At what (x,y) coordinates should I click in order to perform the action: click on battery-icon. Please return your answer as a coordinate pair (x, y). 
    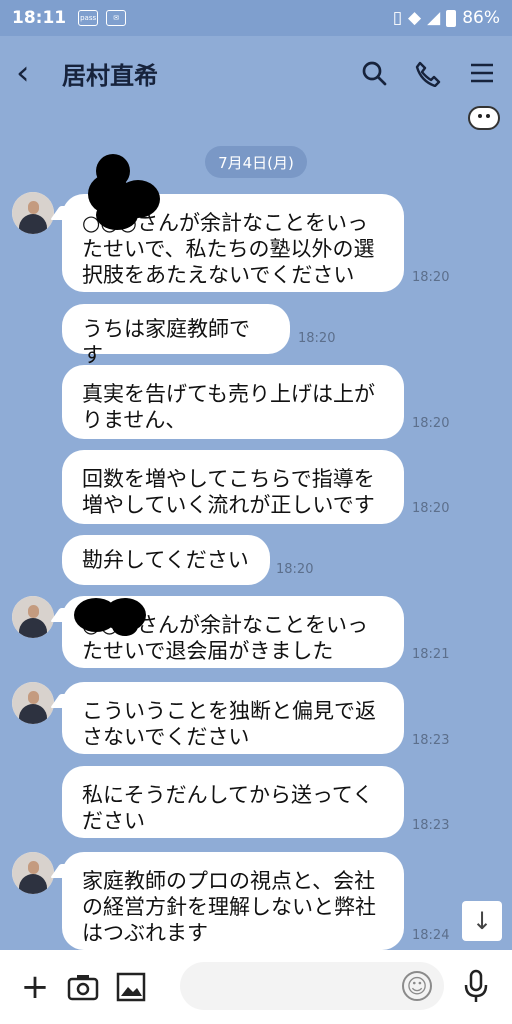
    Looking at the image, I should click on (451, 18).